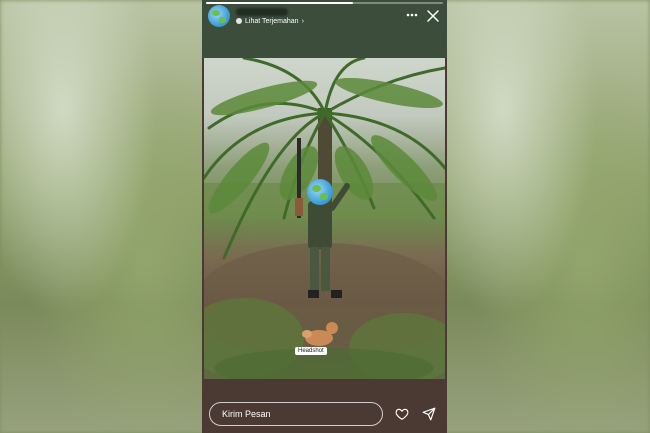 Image resolution: width=650 pixels, height=433 pixels. I want to click on more-options-button, so click(412, 15).